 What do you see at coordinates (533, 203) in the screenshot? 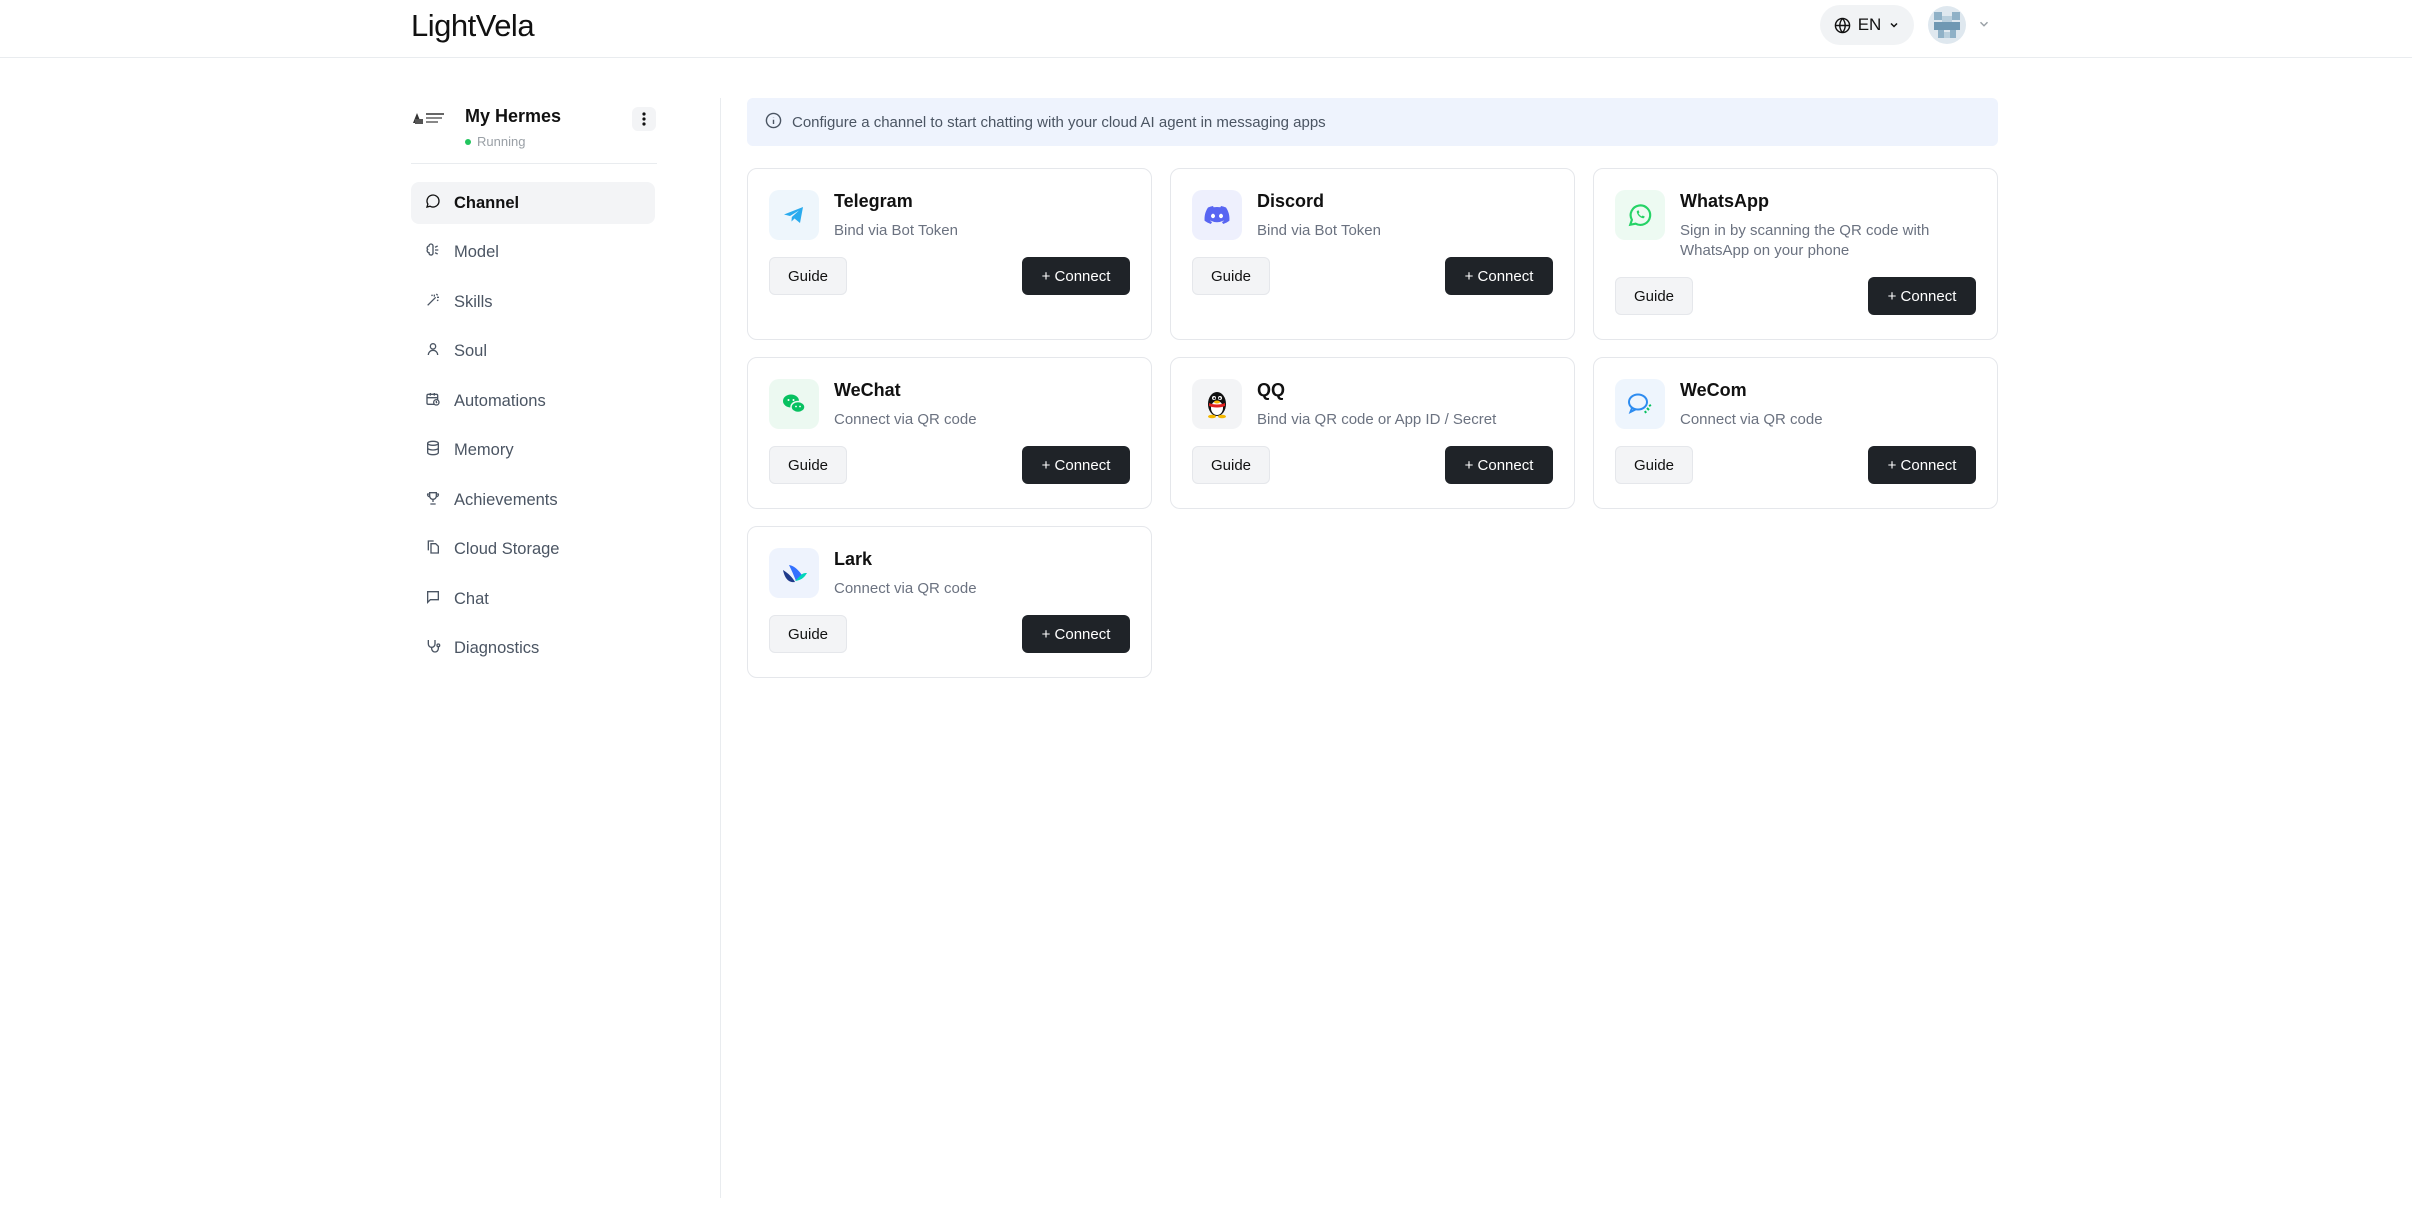
I see `sidebar-item-channel: Channel` at bounding box center [533, 203].